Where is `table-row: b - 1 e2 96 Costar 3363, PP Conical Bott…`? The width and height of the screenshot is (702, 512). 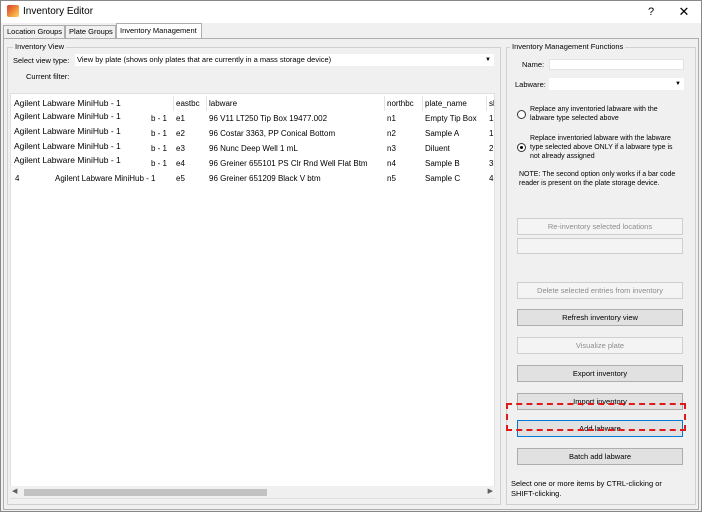
table-row: b - 1 e2 96 Costar 3363, PP Conical Bott… is located at coordinates (252, 133).